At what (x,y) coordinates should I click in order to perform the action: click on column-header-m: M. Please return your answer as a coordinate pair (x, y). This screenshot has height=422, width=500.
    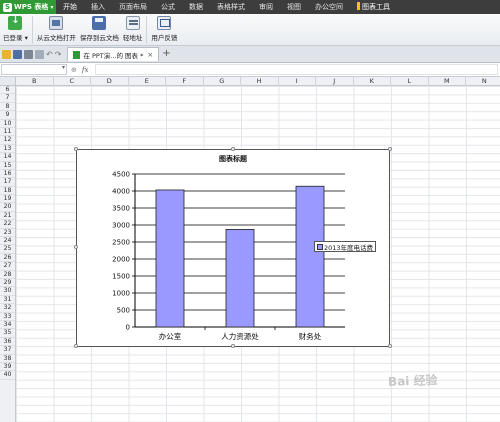
    Looking at the image, I should click on (447, 81).